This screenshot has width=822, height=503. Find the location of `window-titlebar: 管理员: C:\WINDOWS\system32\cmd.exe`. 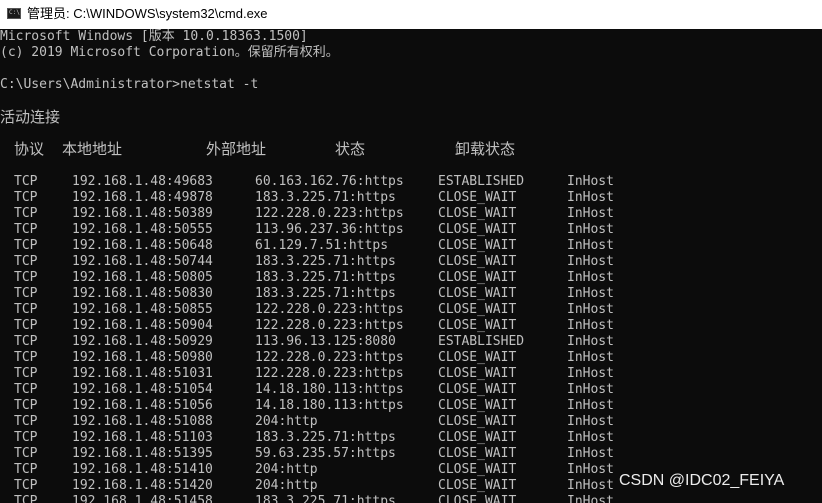

window-titlebar: 管理员: C:\WINDOWS\system32\cmd.exe is located at coordinates (411, 14).